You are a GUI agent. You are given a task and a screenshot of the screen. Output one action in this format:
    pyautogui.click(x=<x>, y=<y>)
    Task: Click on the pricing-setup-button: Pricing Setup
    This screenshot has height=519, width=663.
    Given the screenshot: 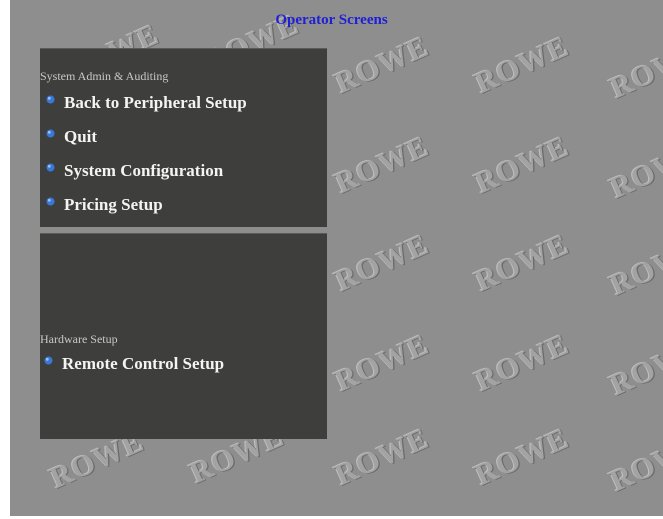 What is the action you would take?
    pyautogui.click(x=104, y=205)
    